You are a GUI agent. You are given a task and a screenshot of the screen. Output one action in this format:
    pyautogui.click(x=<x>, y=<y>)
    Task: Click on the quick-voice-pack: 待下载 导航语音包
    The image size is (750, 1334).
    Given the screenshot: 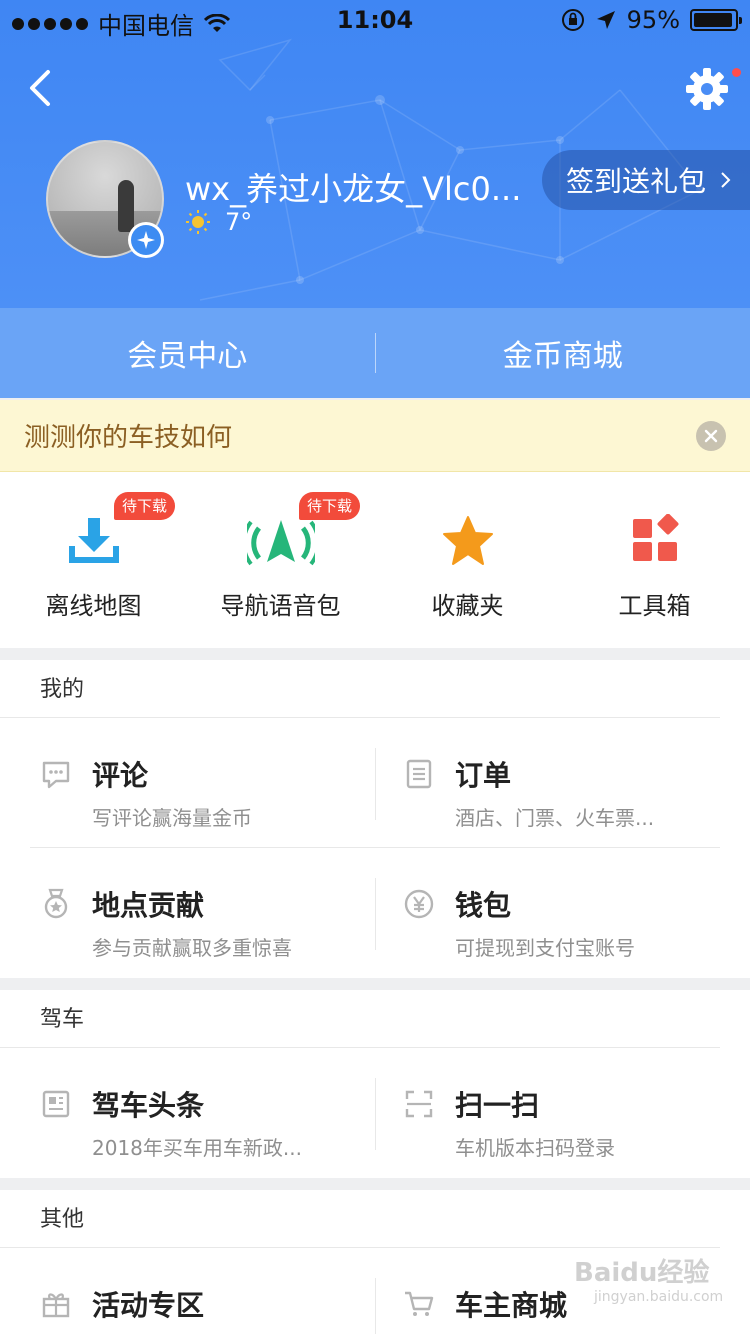 What is the action you would take?
    pyautogui.click(x=280, y=560)
    